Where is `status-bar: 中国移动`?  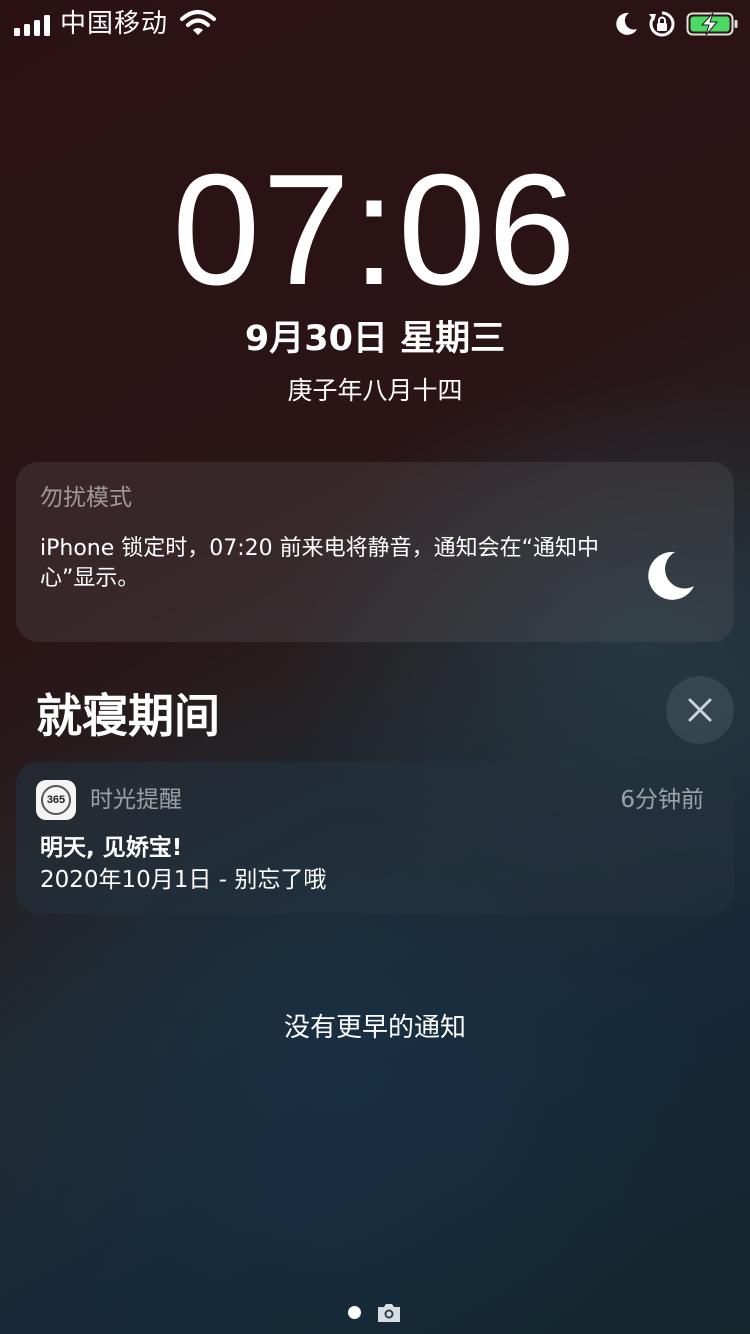
status-bar: 中国移动 is located at coordinates (375, 24).